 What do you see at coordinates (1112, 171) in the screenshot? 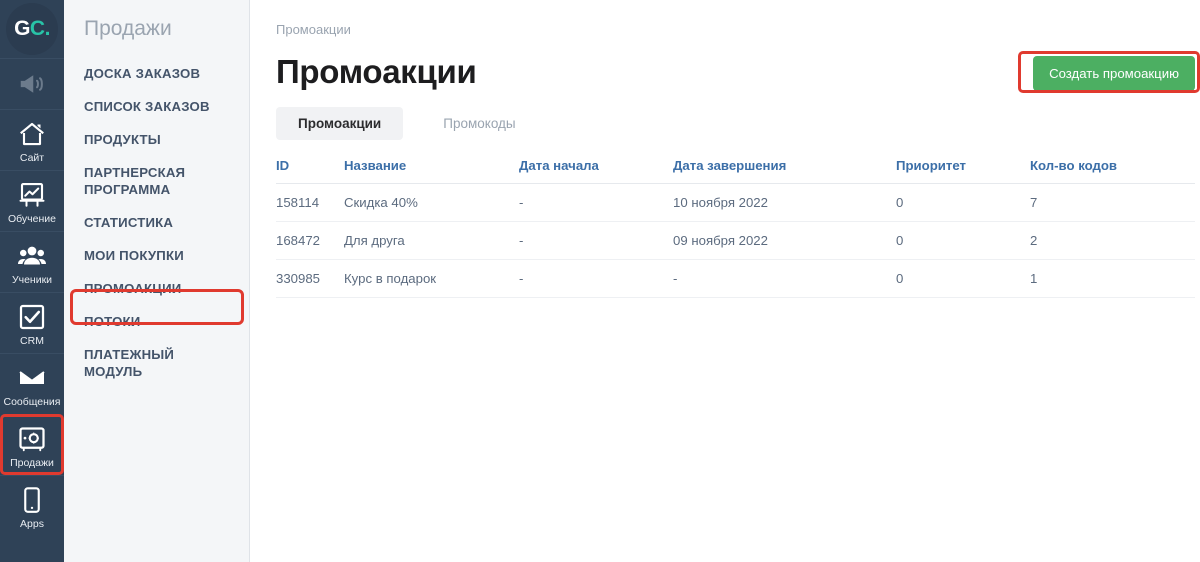
I see `column-header-codes-count: Кол-во кодов` at bounding box center [1112, 171].